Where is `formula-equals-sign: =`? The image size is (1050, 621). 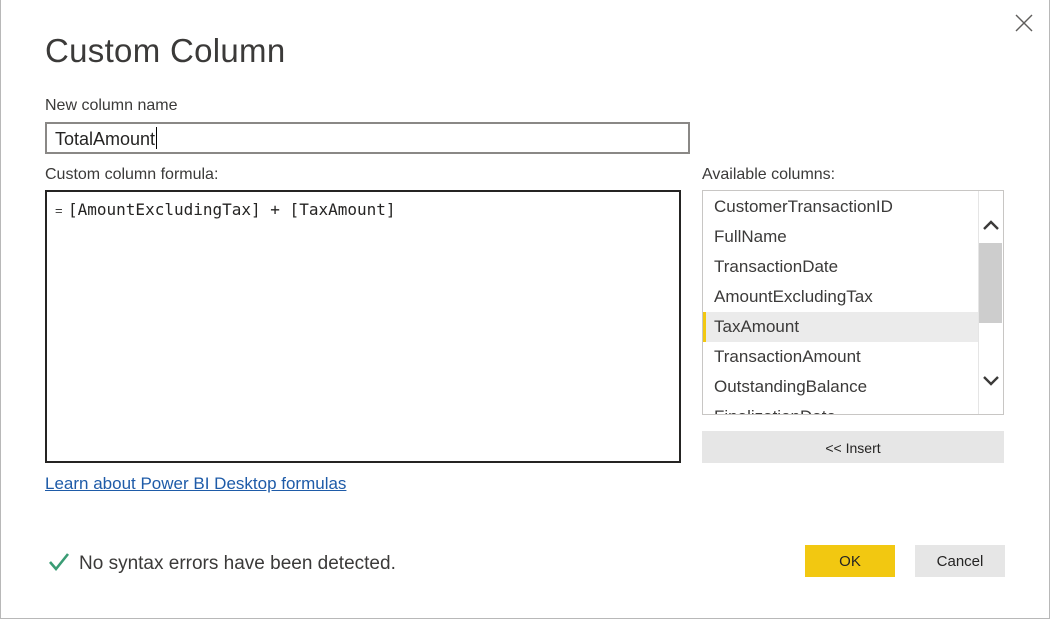 formula-equals-sign: = is located at coordinates (59, 210).